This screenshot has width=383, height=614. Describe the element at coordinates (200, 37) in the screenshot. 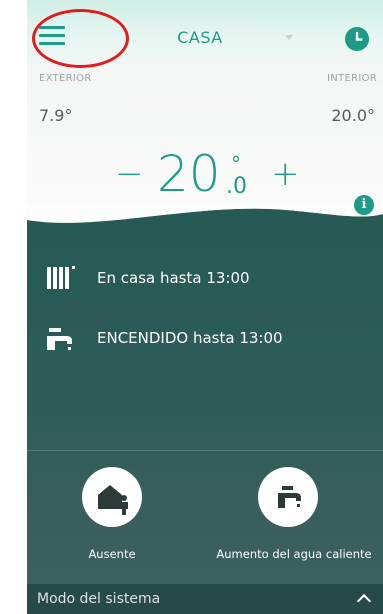

I see `zone-title: CASA` at that location.